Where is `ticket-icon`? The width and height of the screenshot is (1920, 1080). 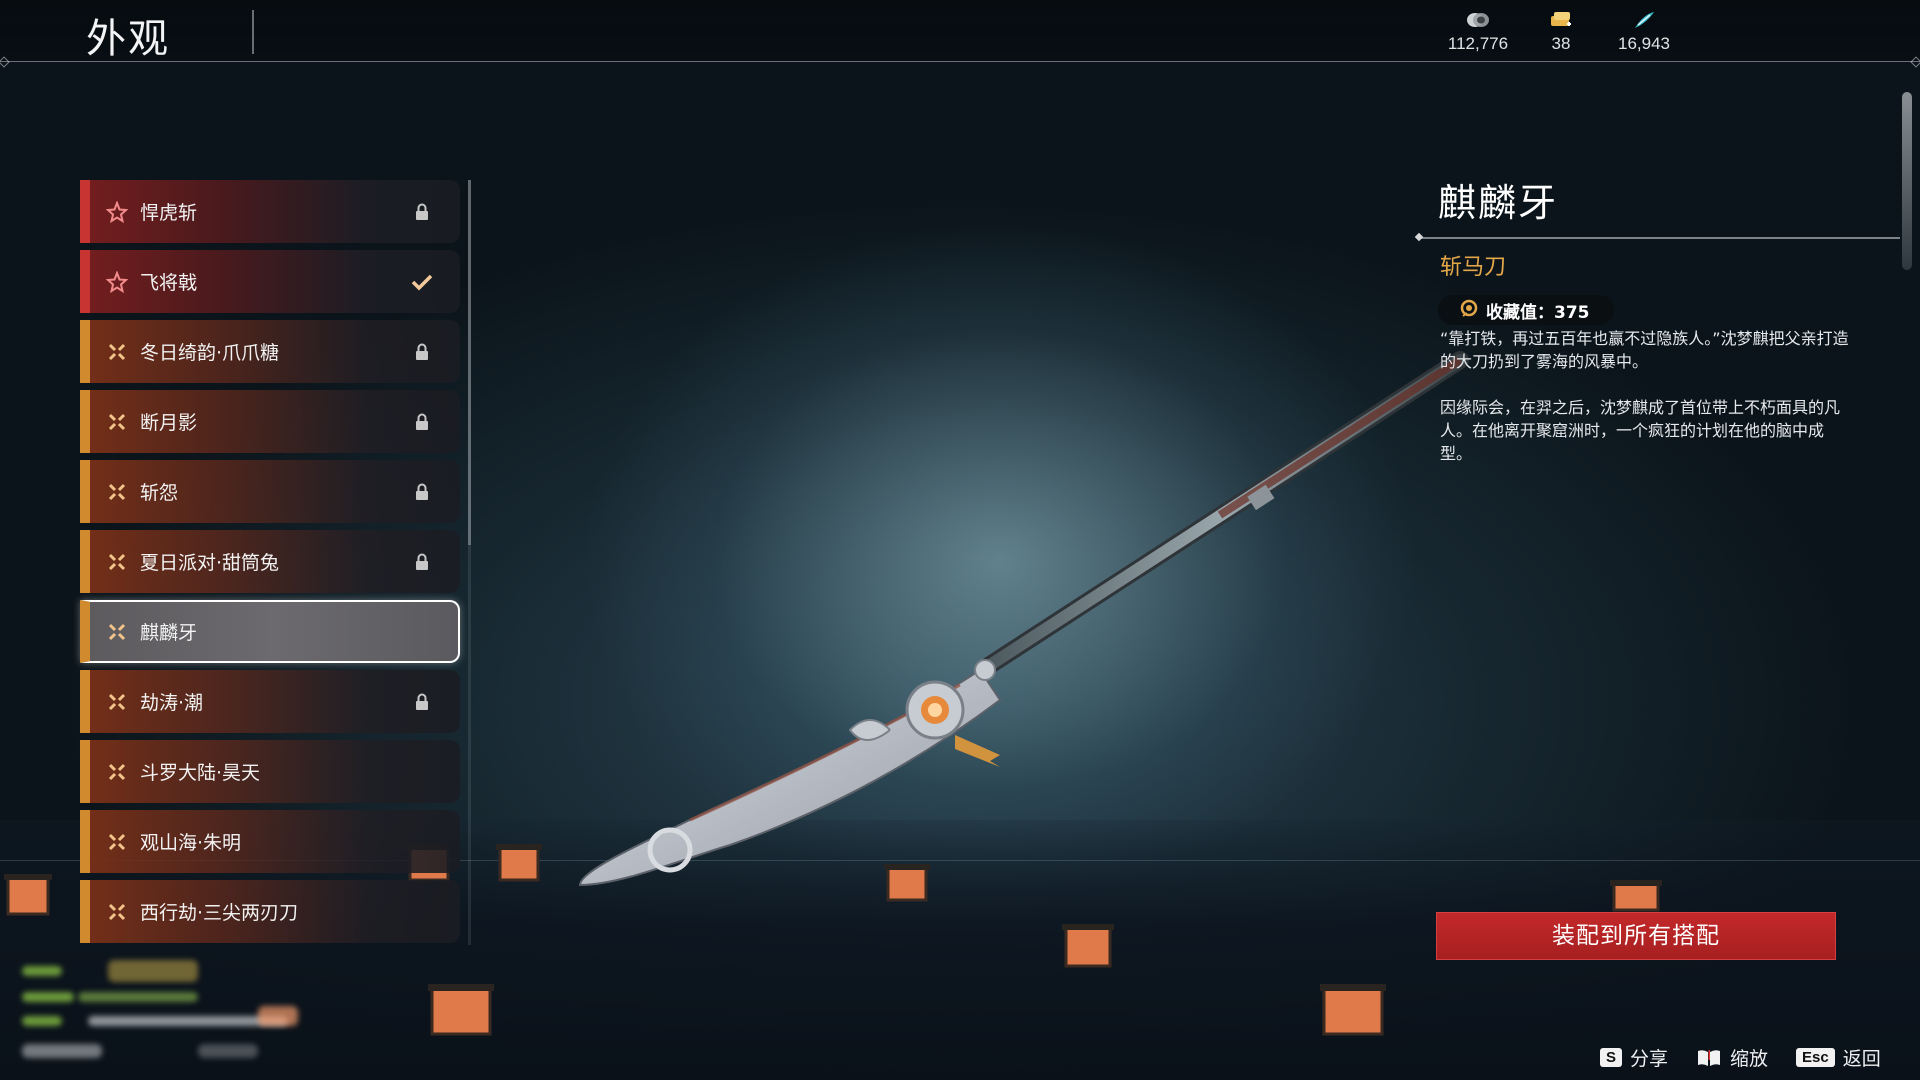
ticket-icon is located at coordinates (1561, 20).